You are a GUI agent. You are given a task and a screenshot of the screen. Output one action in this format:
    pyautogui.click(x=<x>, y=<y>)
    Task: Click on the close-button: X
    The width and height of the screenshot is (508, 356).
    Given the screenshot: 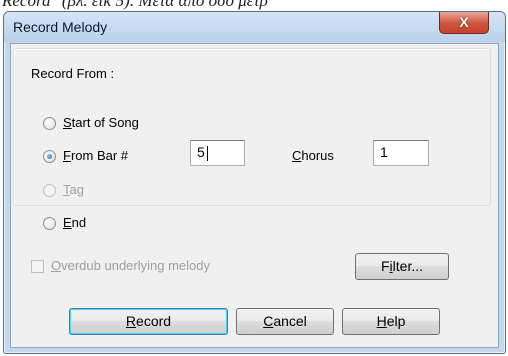 What is the action you would take?
    pyautogui.click(x=464, y=23)
    